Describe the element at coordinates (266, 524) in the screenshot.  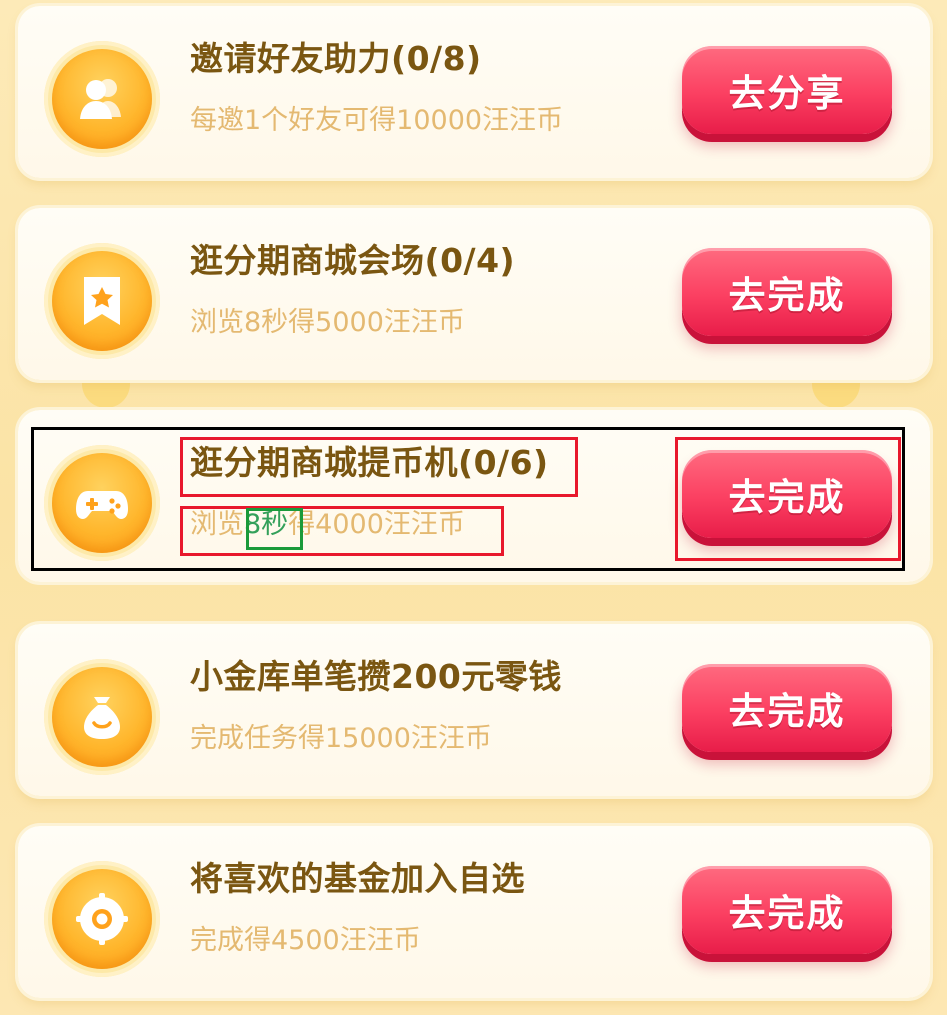
I see `highlighted-duration: 8秒` at that location.